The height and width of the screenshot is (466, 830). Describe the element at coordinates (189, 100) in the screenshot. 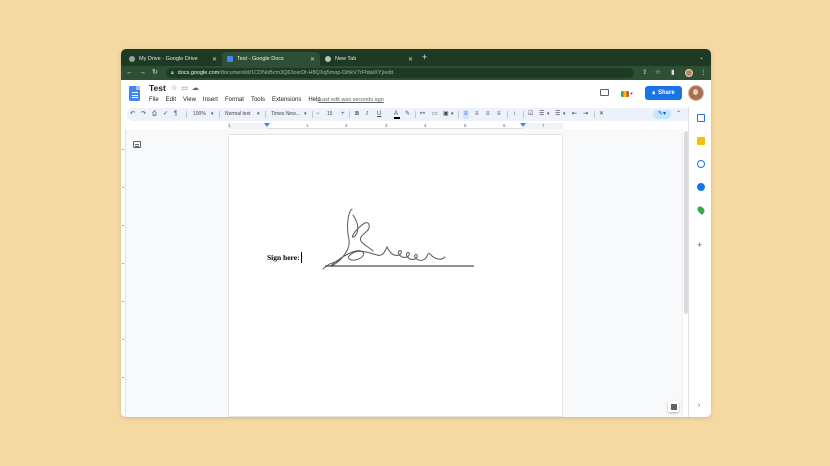

I see `menu-view: View` at that location.